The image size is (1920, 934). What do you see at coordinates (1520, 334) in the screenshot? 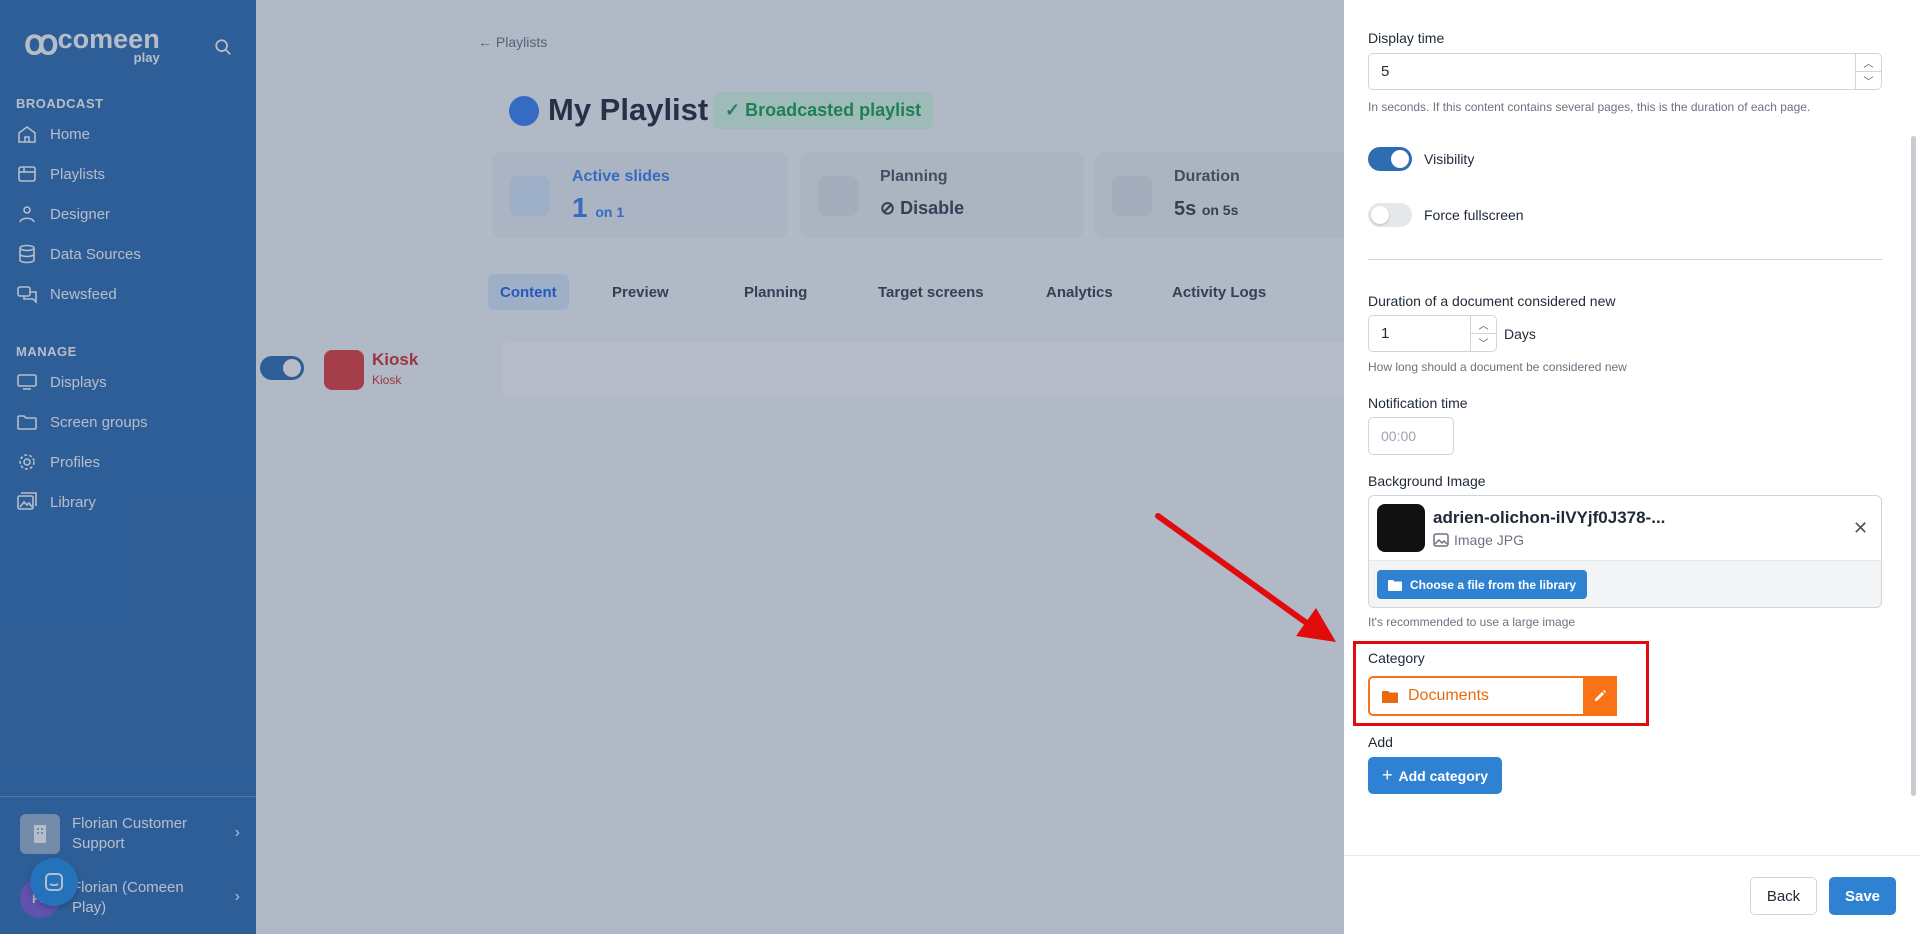
I see `new-duration-unit: Days` at bounding box center [1520, 334].